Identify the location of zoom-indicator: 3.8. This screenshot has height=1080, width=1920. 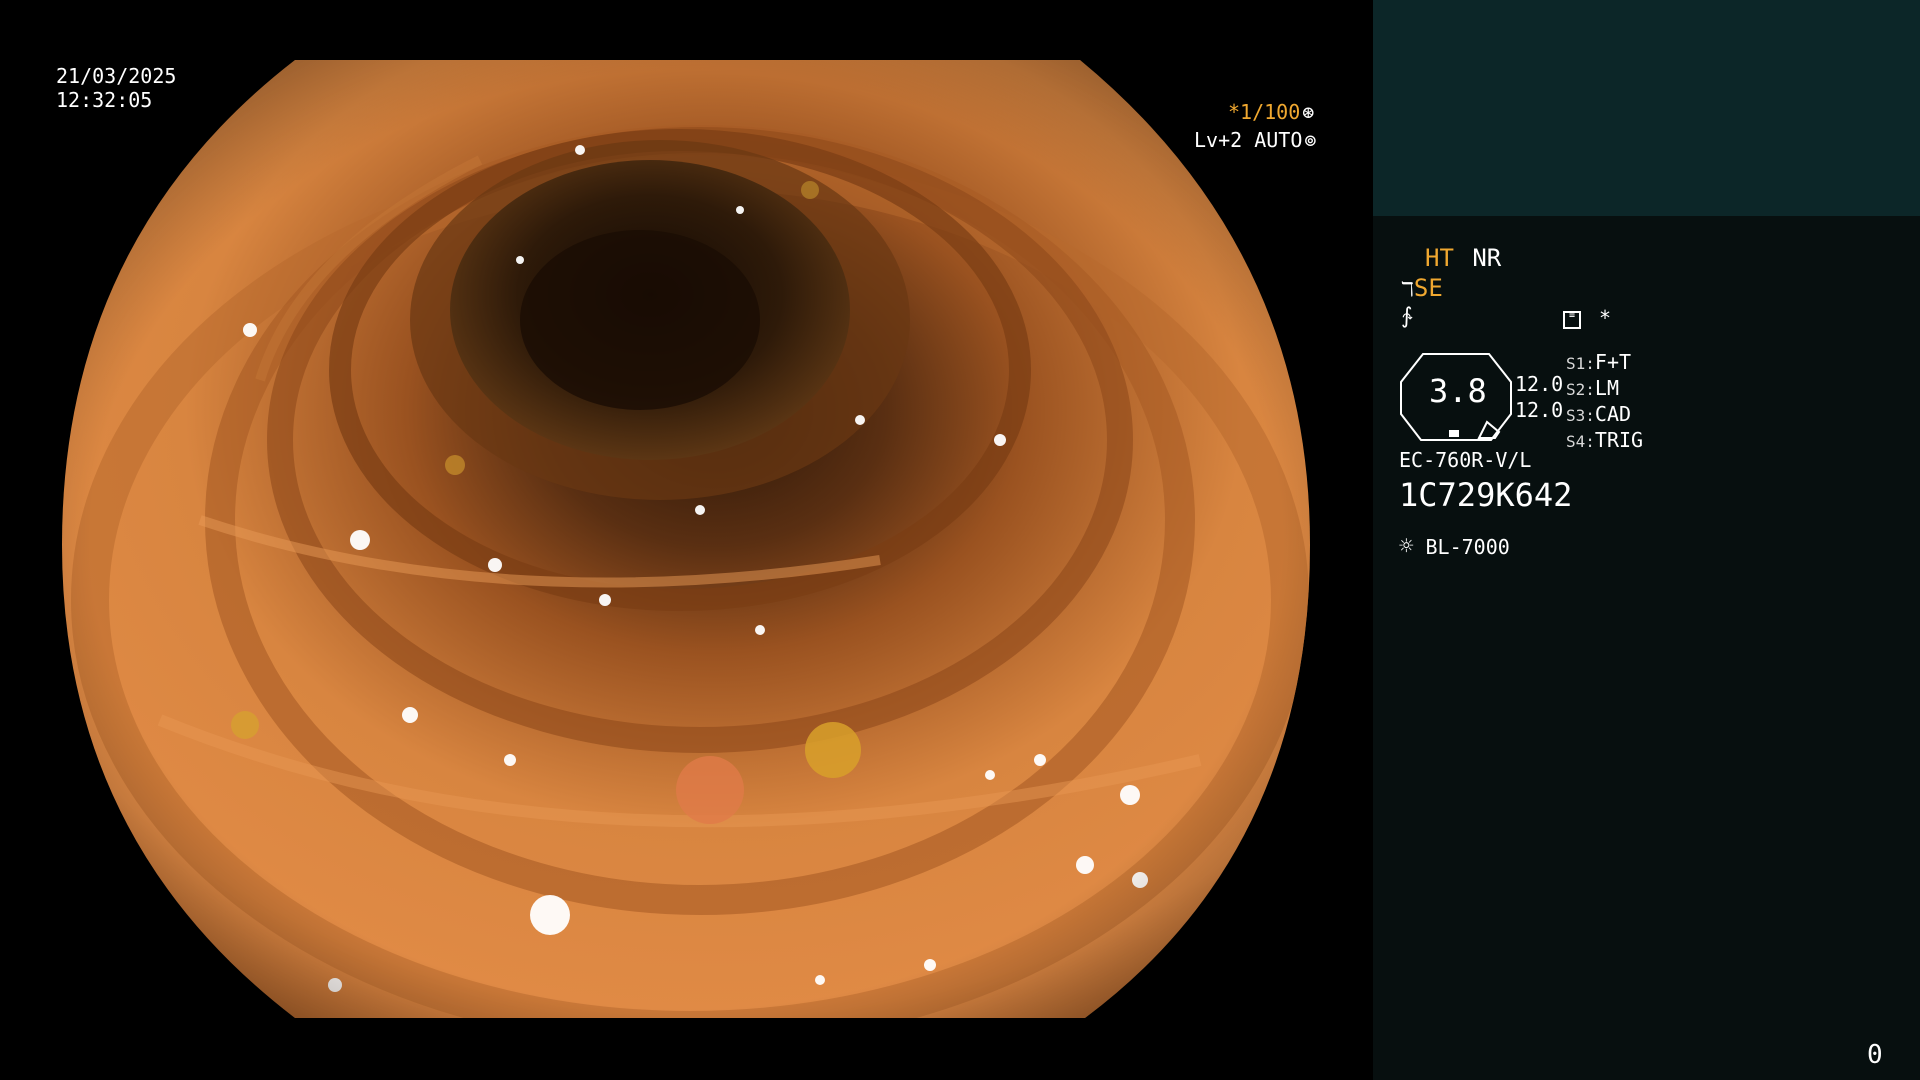
(1456, 397).